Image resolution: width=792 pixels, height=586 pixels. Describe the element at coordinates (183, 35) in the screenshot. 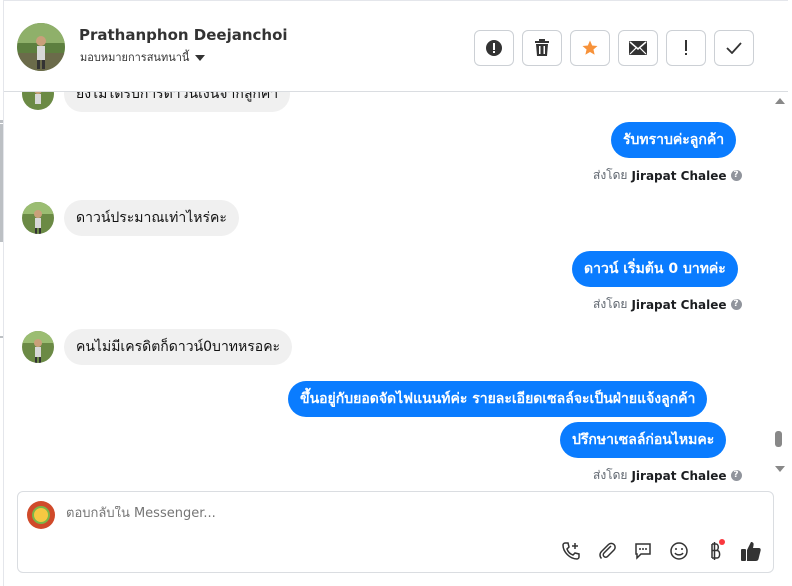

I see `contact-name: Prathanphon Deejanchoi` at that location.